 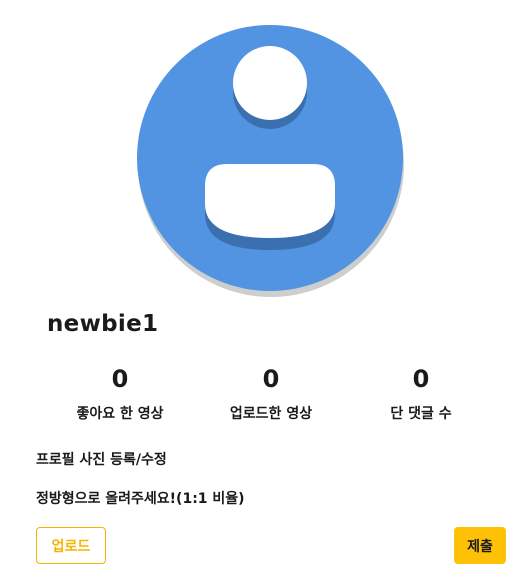 What do you see at coordinates (71, 545) in the screenshot?
I see `upload-button: 업로드` at bounding box center [71, 545].